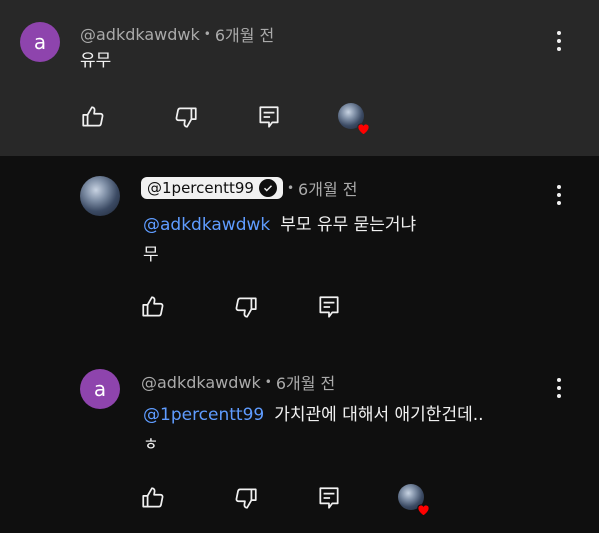  I want to click on comment-text-line: 부모 유무 묻는거냐, so click(348, 225).